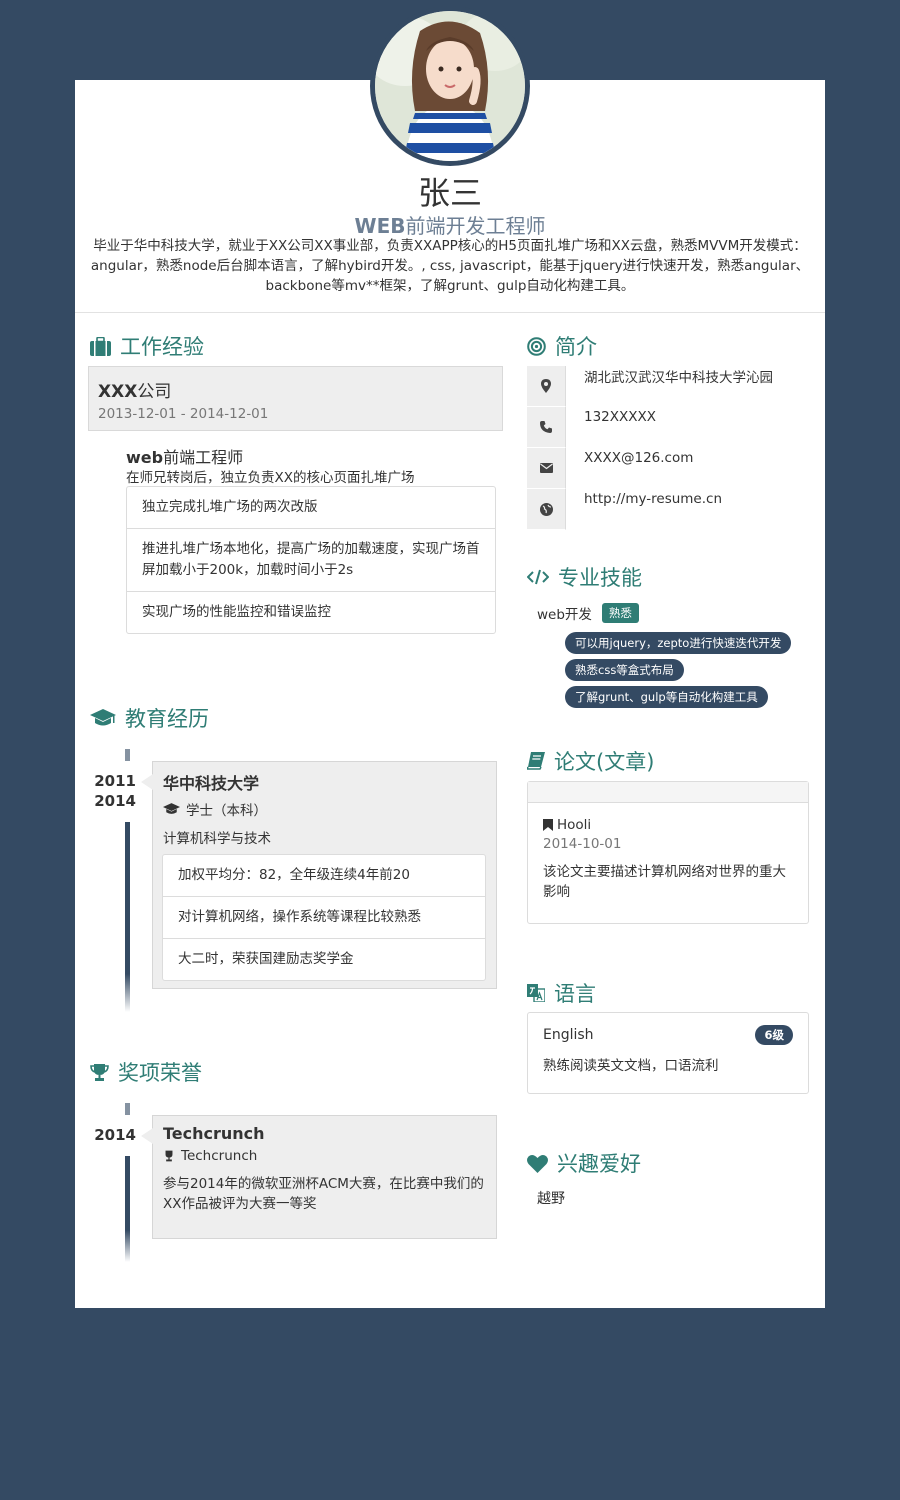  What do you see at coordinates (295, 389) in the screenshot?
I see `company-name: XXX公司` at bounding box center [295, 389].